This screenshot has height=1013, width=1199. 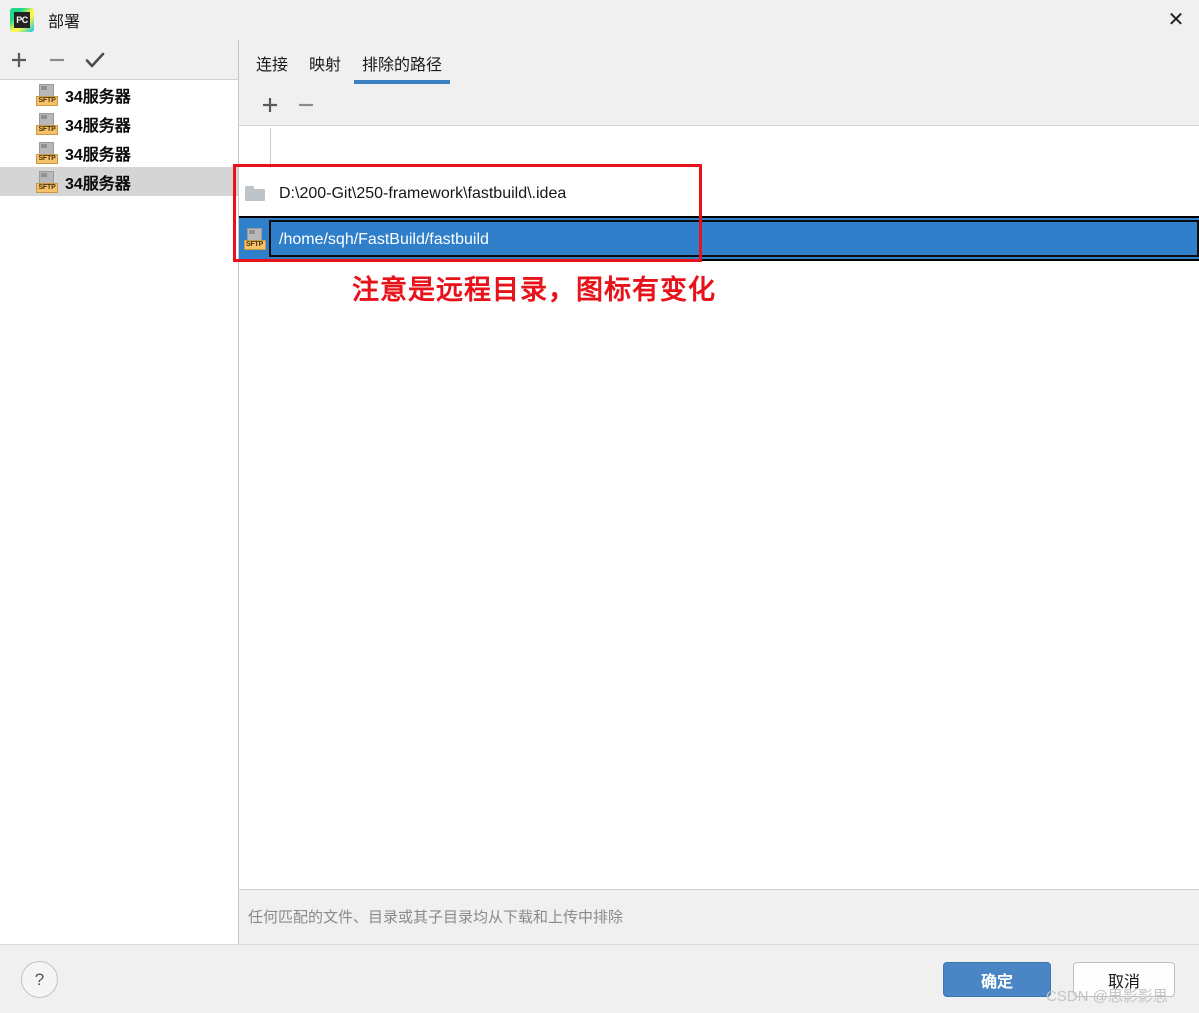 What do you see at coordinates (325, 67) in the screenshot?
I see `tab-mappings: 映射` at bounding box center [325, 67].